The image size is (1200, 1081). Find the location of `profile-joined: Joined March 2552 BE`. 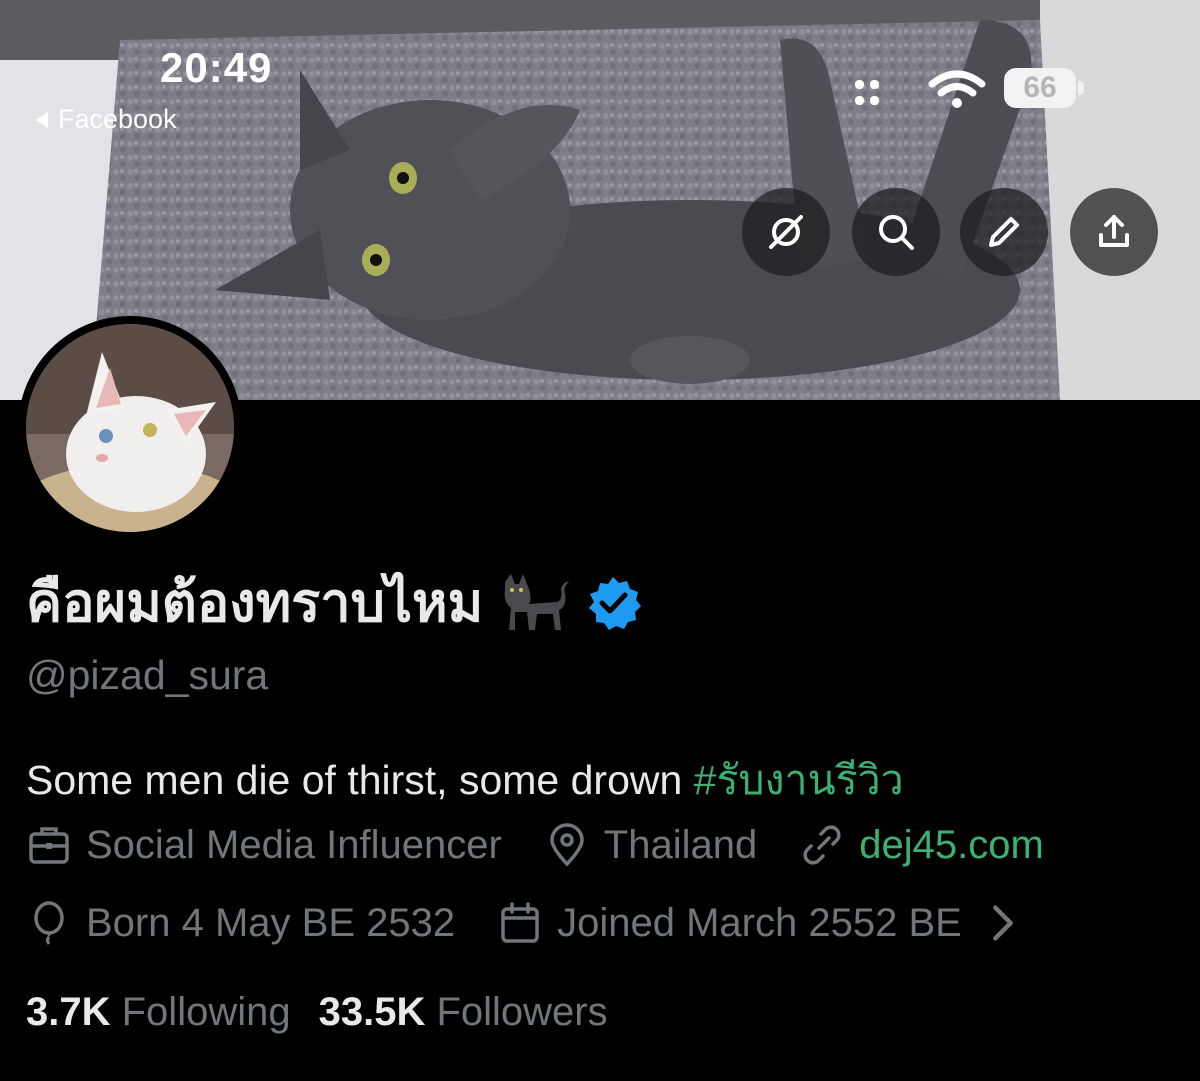

profile-joined: Joined March 2552 BE is located at coordinates (768, 923).